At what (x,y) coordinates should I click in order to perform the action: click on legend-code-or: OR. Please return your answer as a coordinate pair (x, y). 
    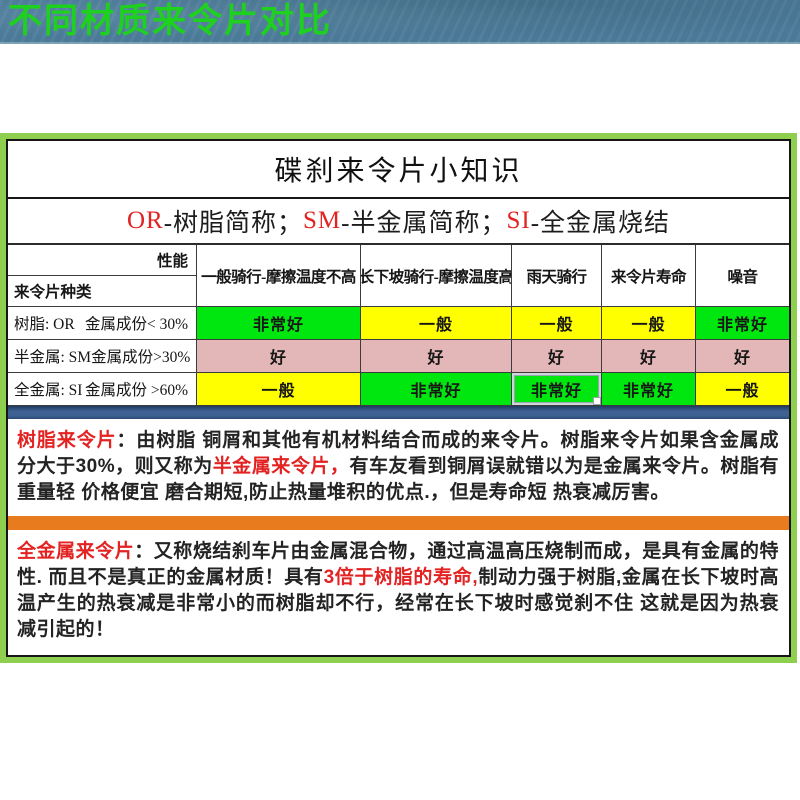
    Looking at the image, I should click on (145, 220).